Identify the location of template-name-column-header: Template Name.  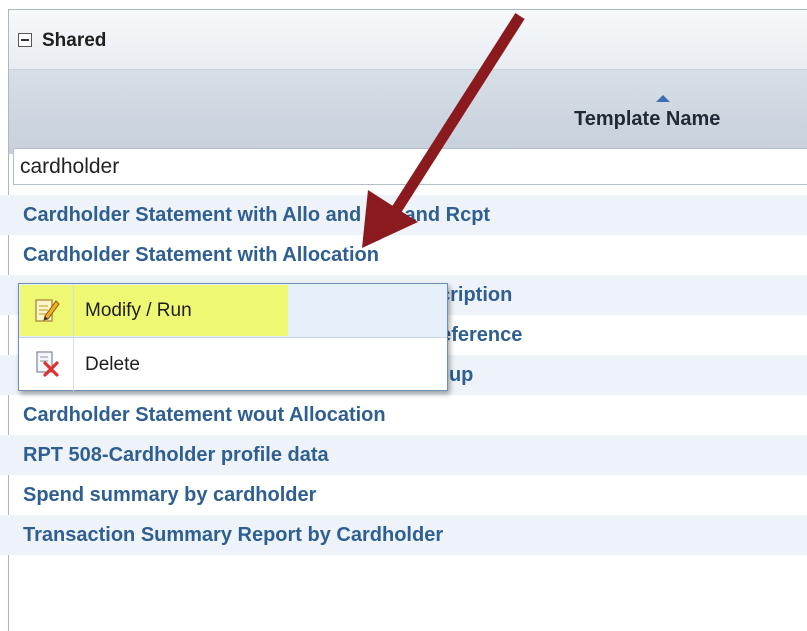
(647, 119).